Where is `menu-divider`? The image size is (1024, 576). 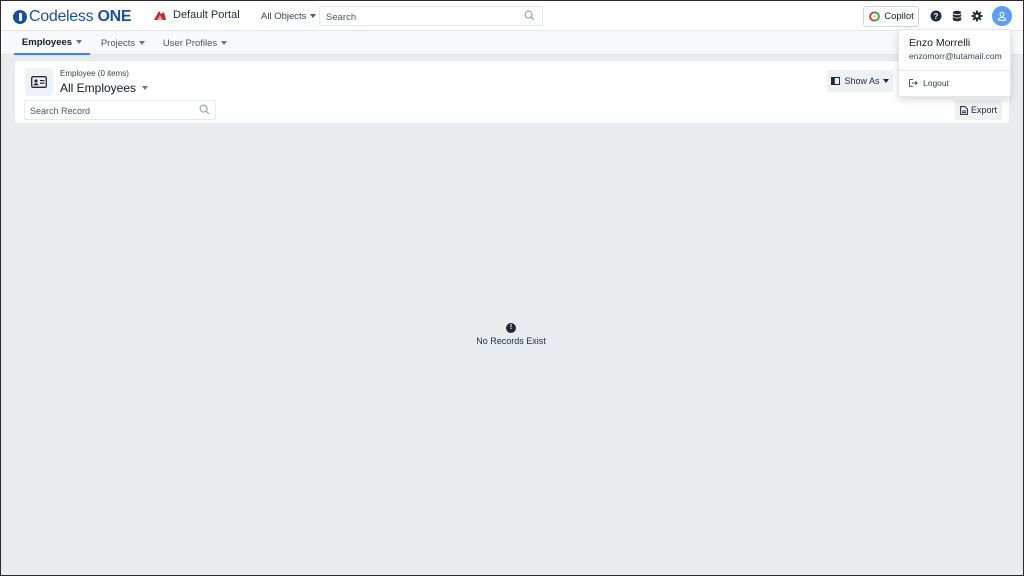 menu-divider is located at coordinates (954, 70).